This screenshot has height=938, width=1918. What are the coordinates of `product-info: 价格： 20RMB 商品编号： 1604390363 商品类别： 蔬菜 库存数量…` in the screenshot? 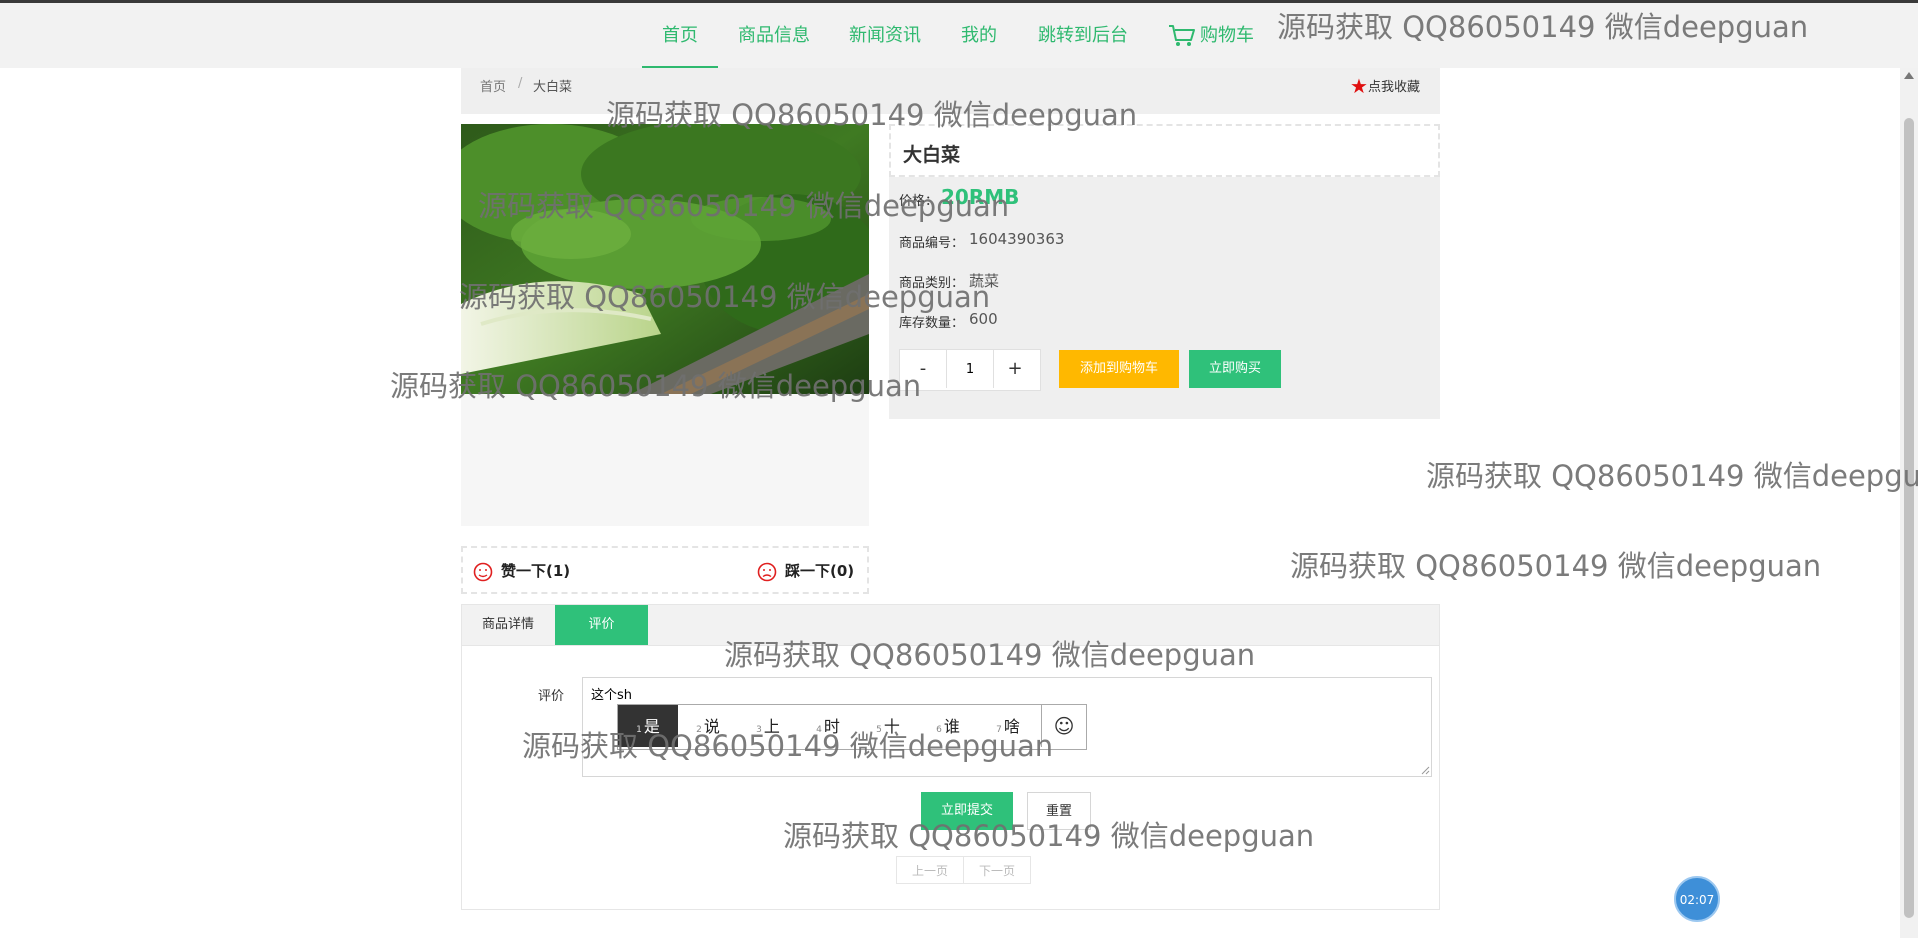 It's located at (1164, 298).